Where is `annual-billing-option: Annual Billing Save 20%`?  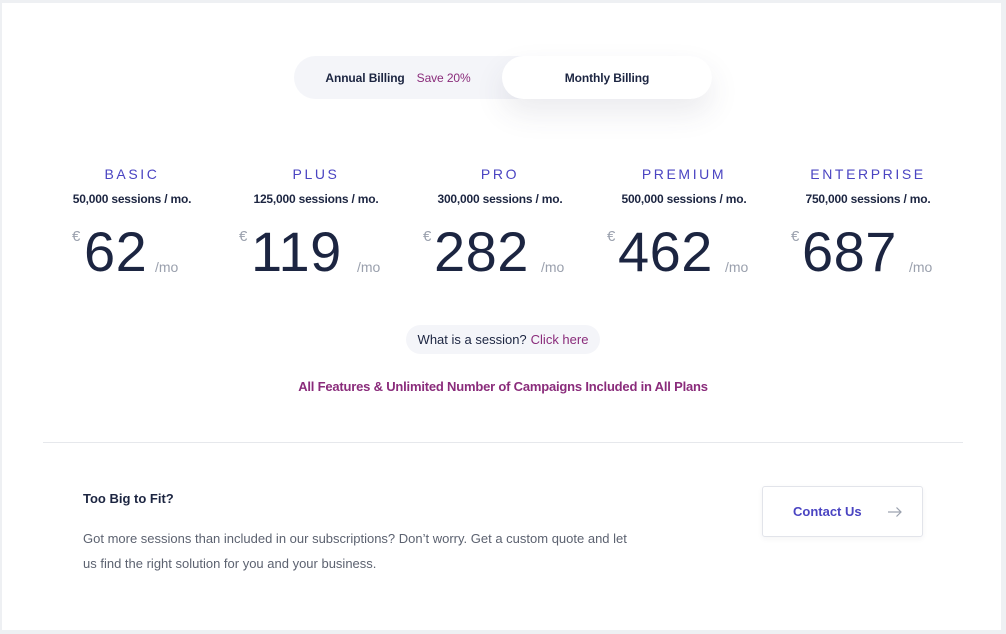 annual-billing-option: Annual Billing Save 20% is located at coordinates (398, 77).